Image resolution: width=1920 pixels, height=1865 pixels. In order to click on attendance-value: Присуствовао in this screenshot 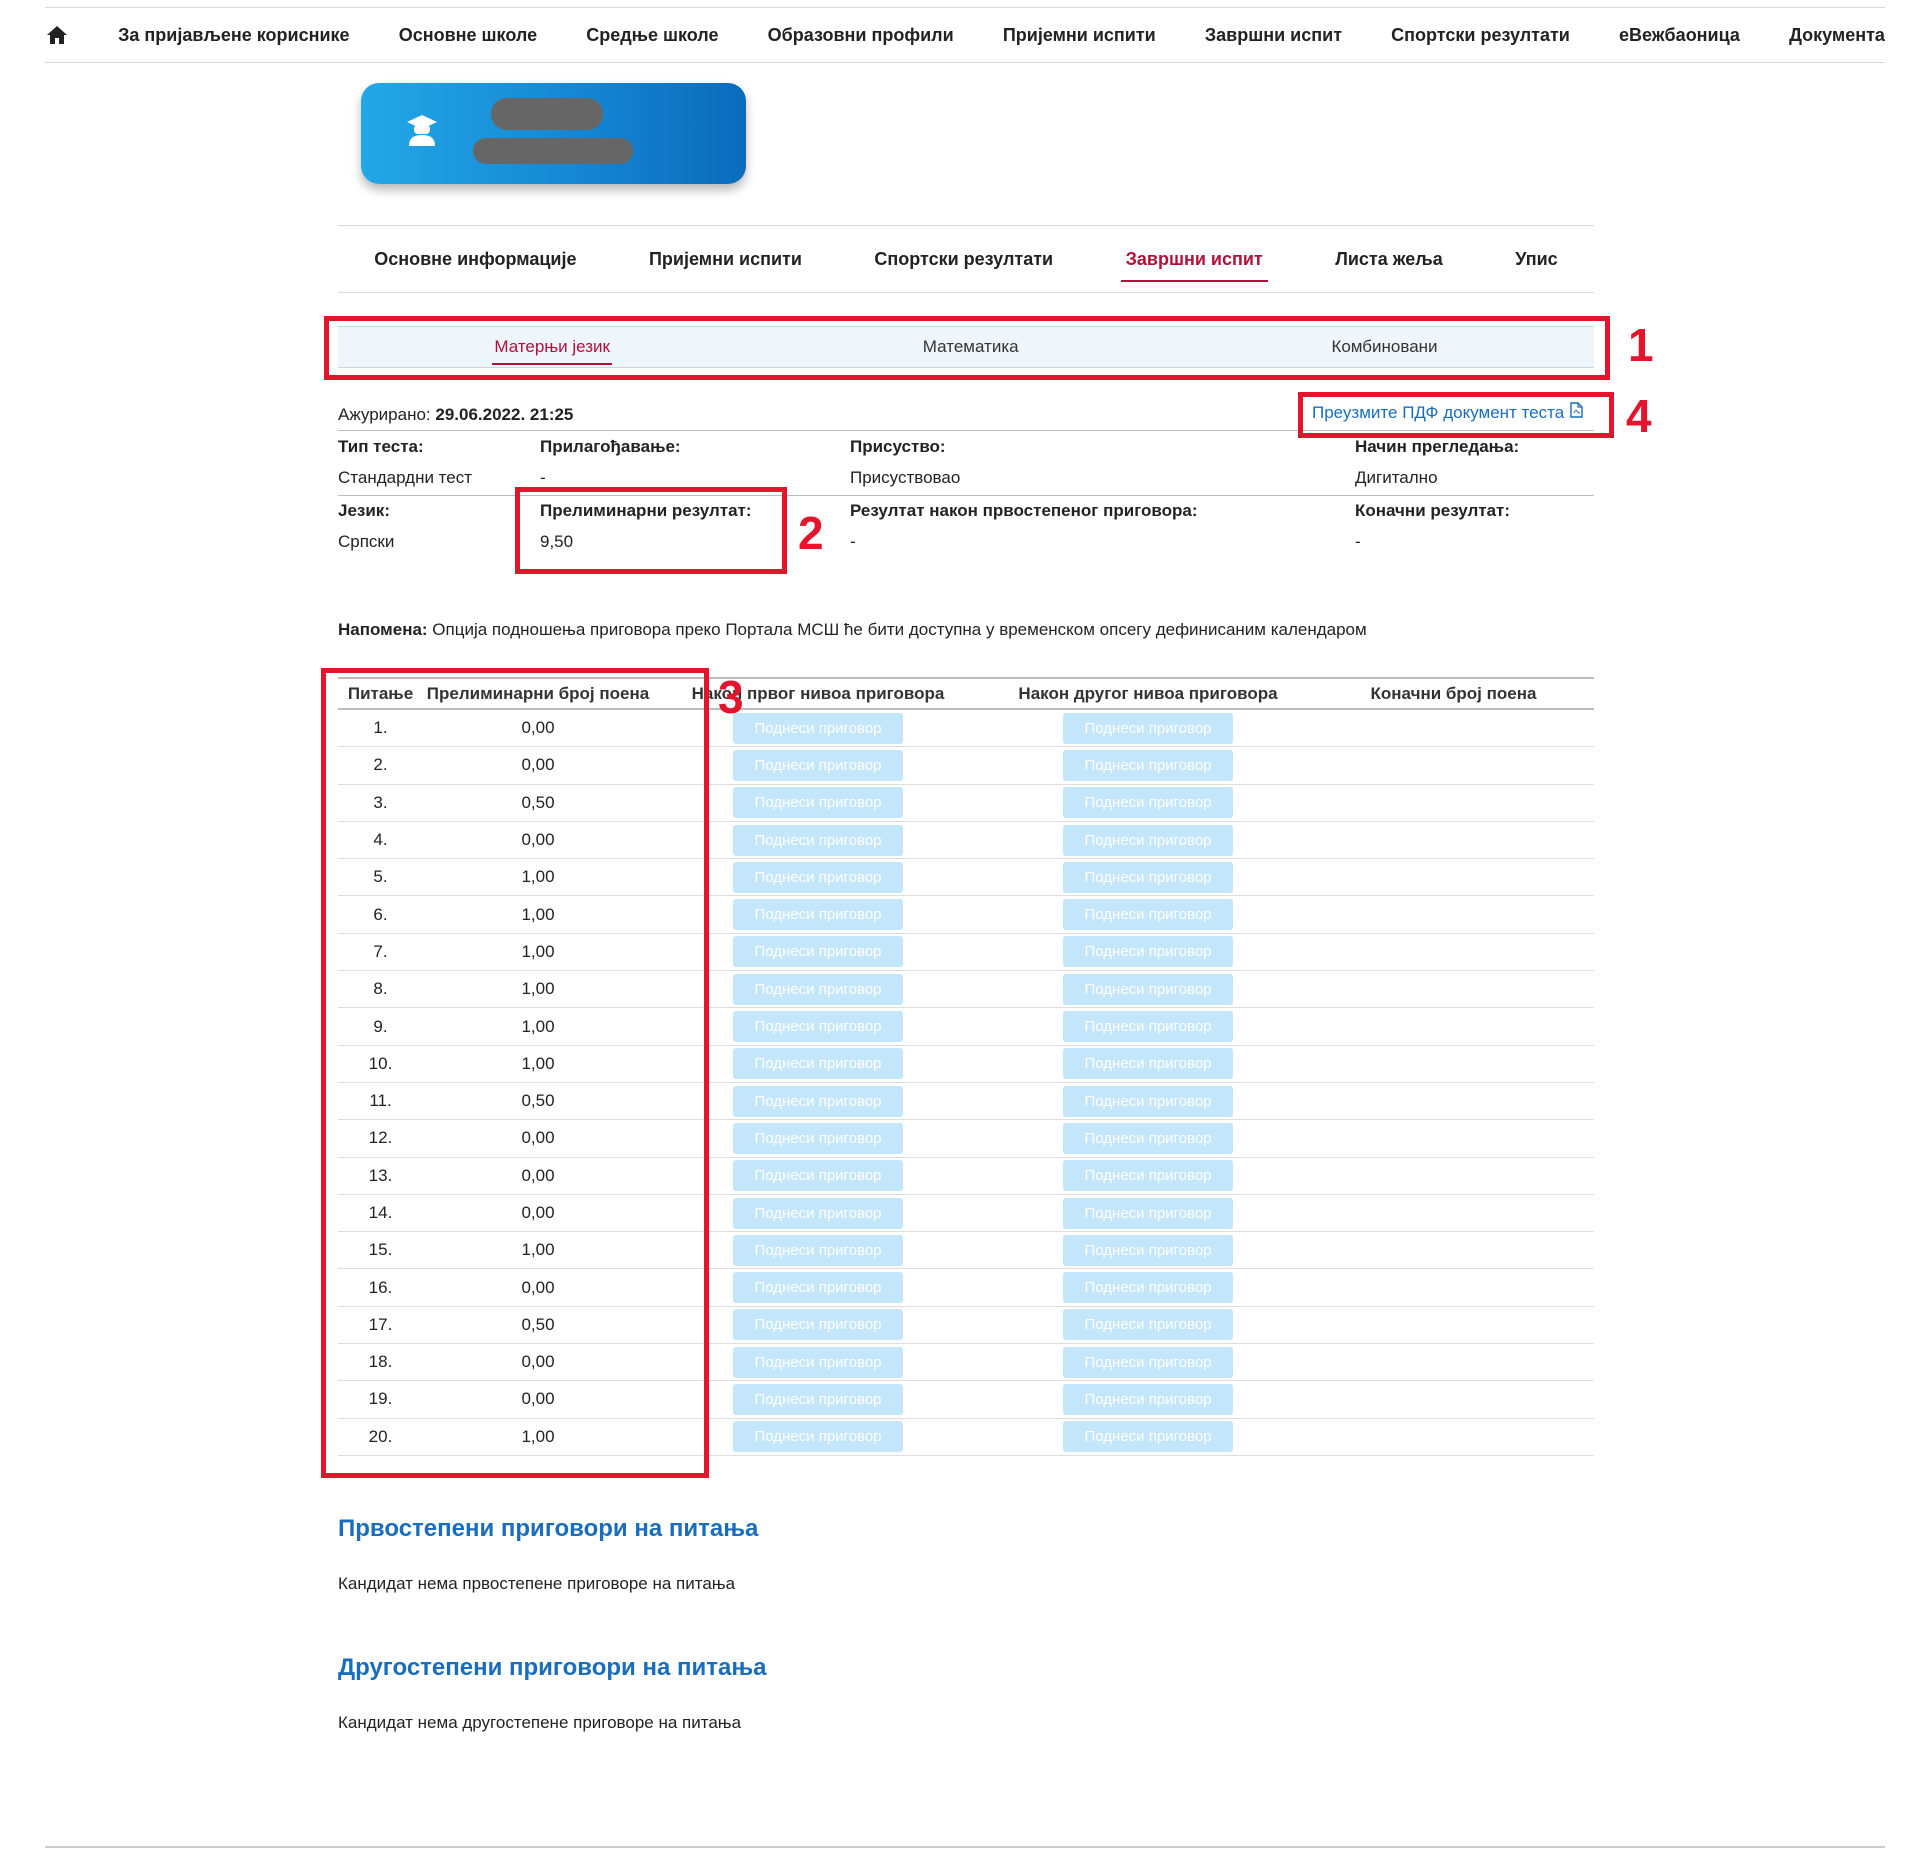, I will do `click(905, 477)`.